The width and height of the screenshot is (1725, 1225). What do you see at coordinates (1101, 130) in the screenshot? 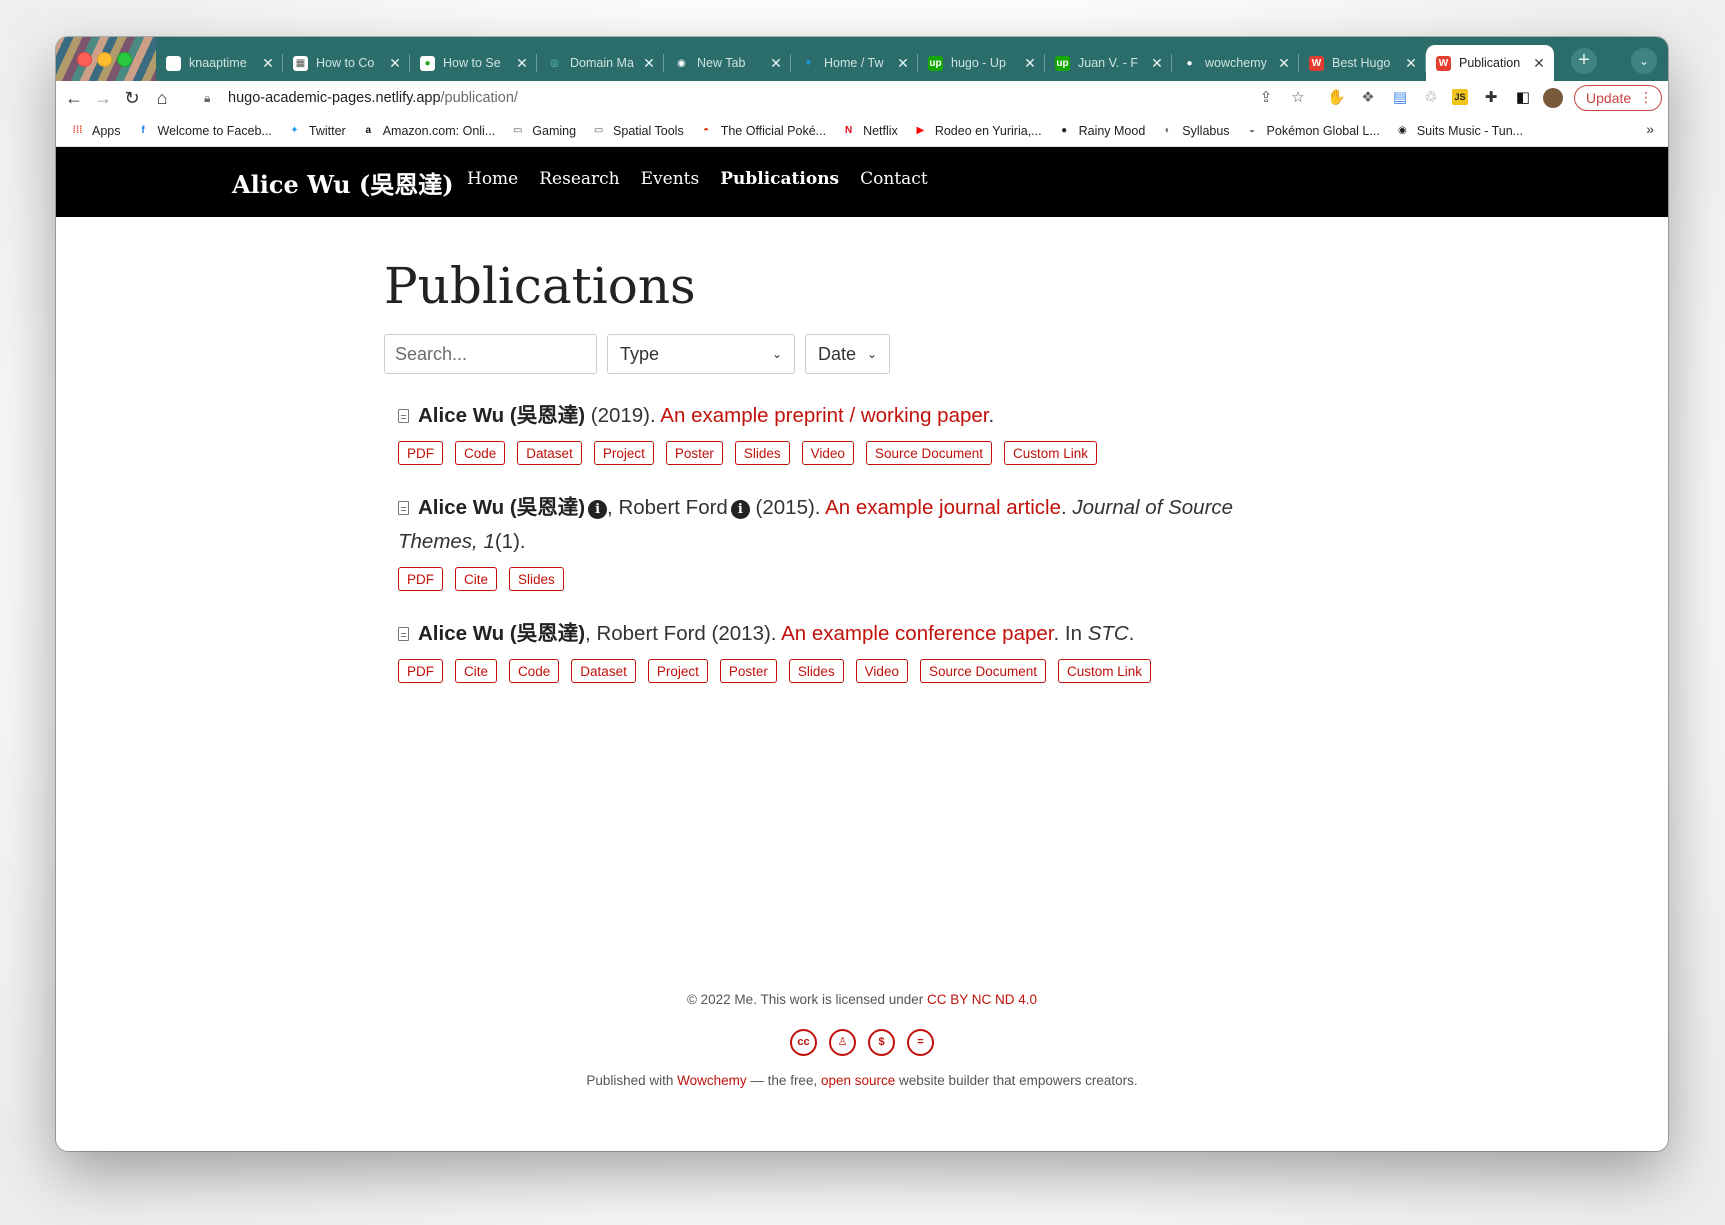
I see `bookmark-item: ● Rainy Mood` at bounding box center [1101, 130].